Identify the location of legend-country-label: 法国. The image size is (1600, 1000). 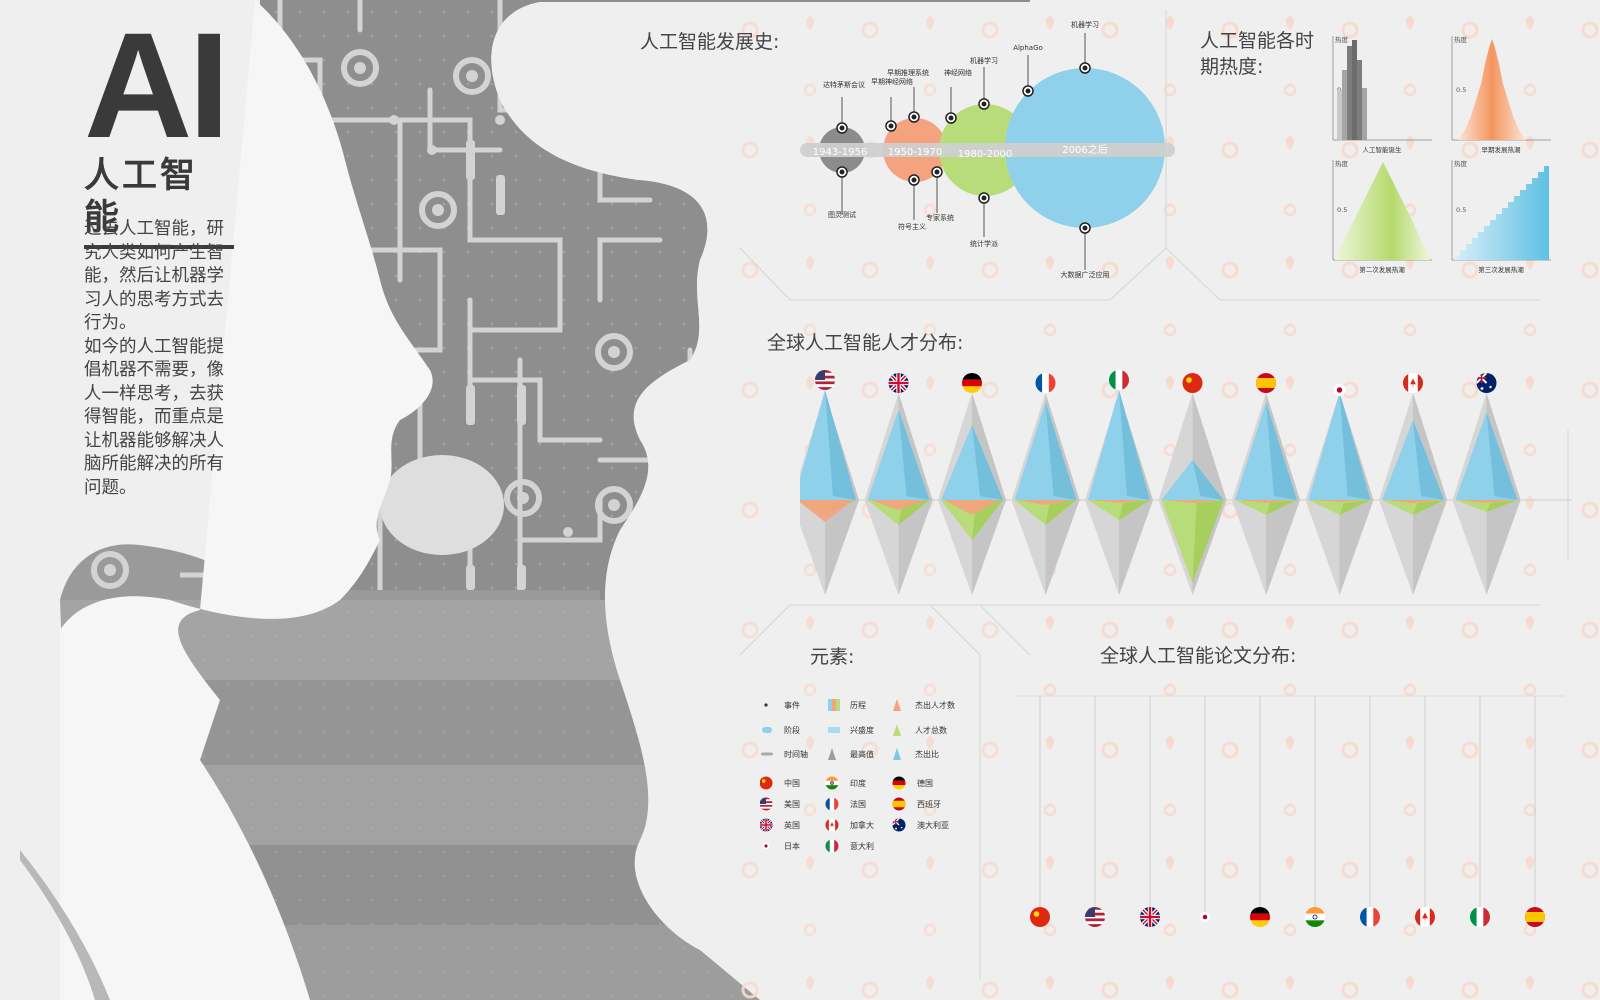
(858, 804).